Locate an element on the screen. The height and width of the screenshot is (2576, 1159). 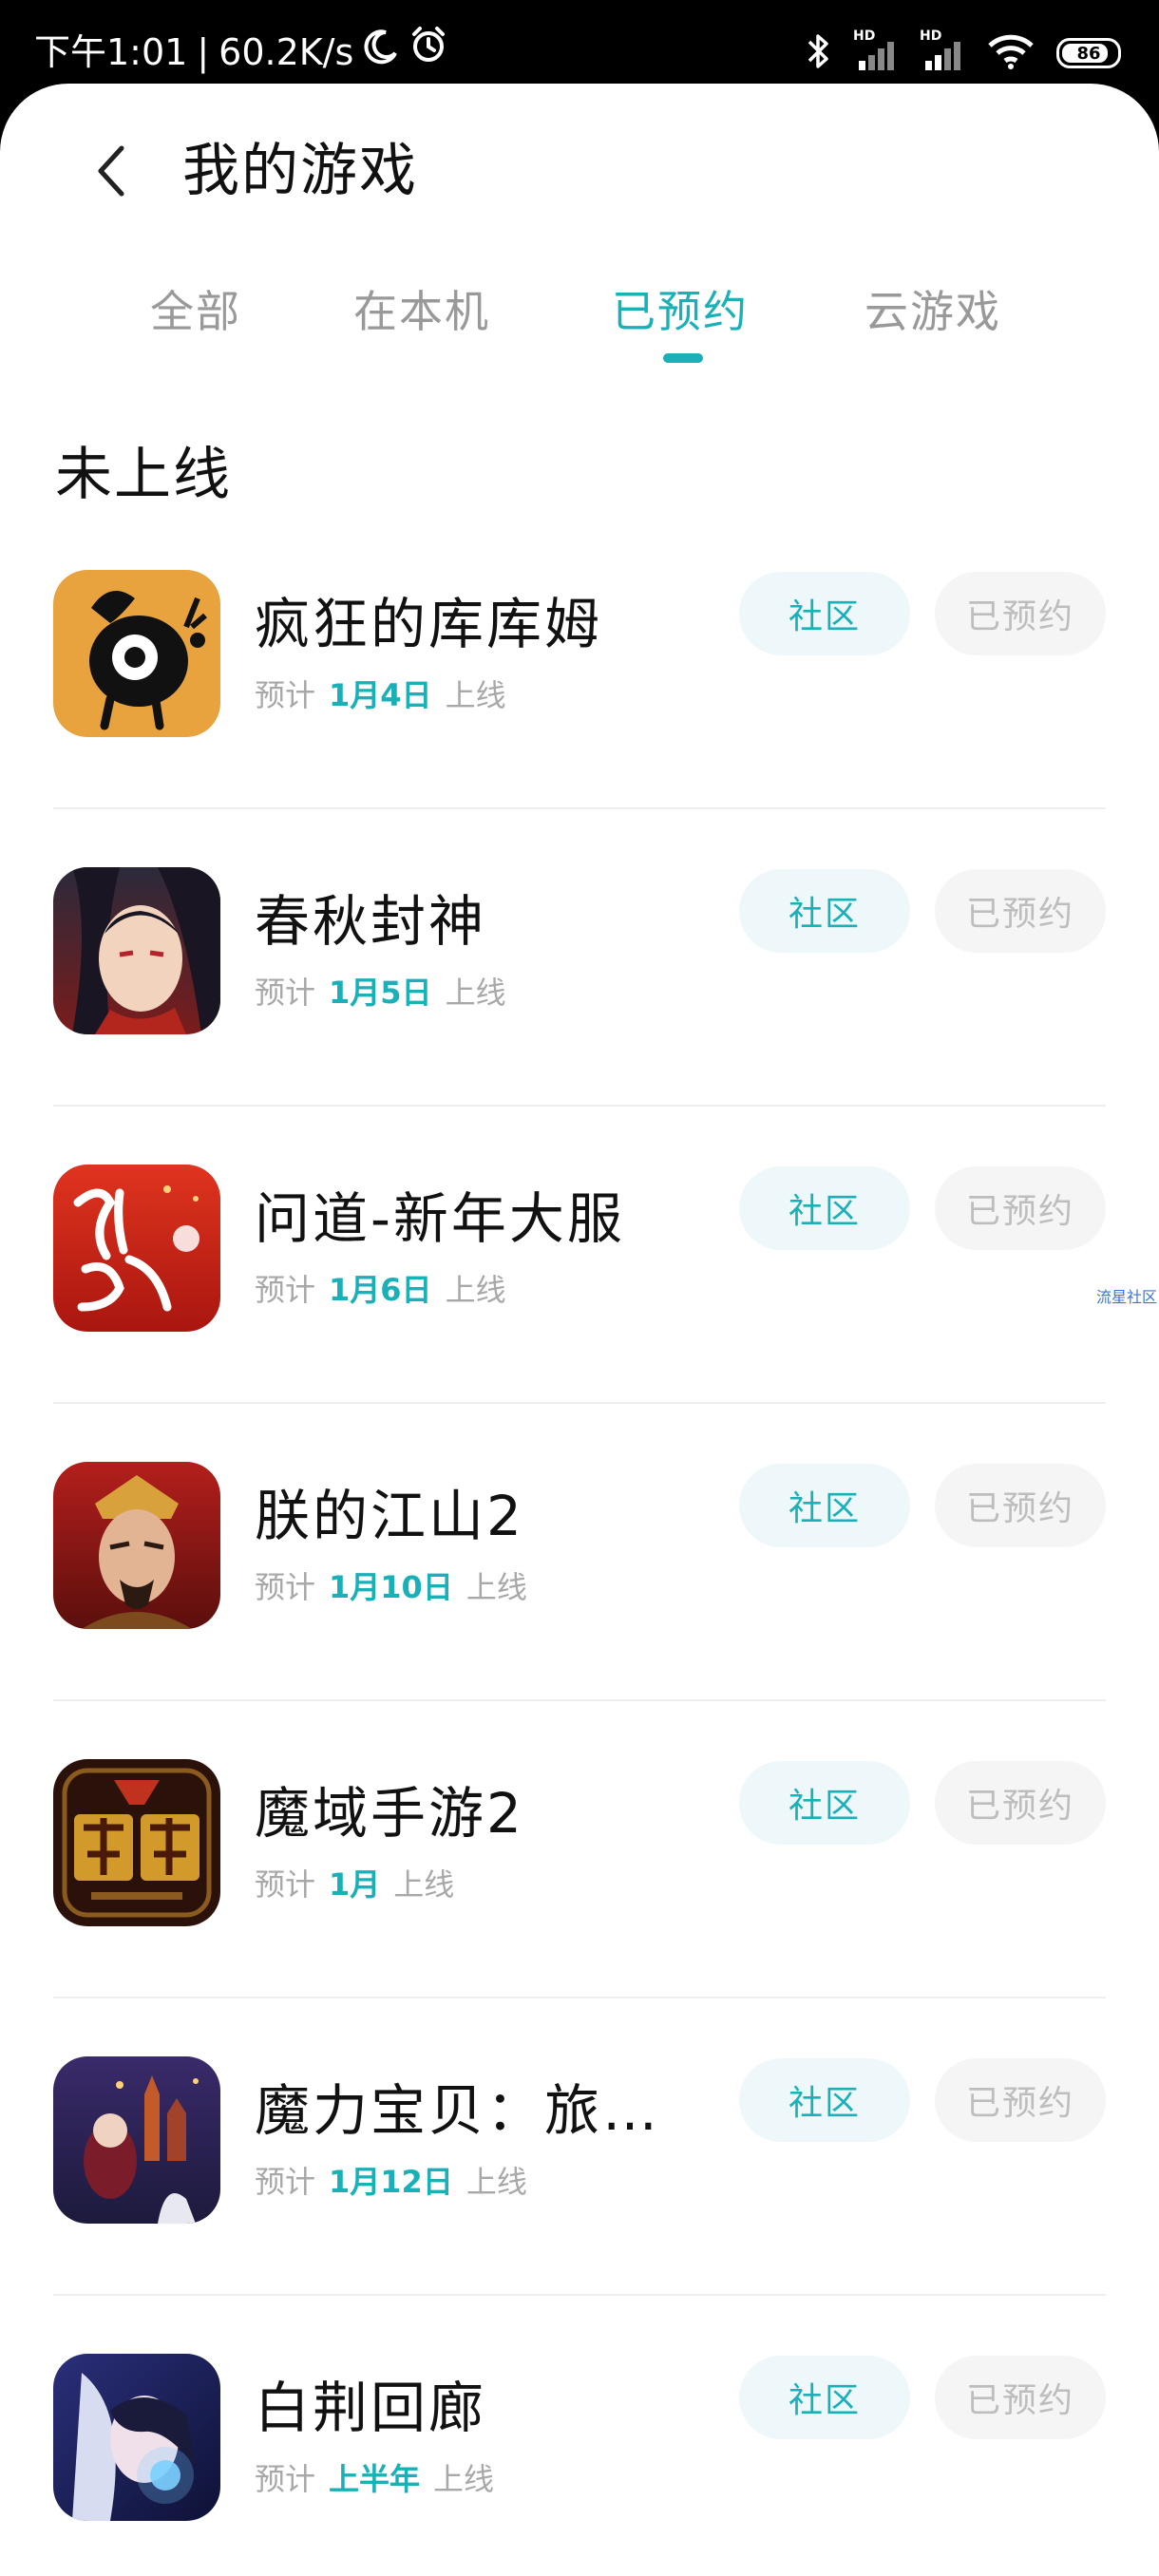
bluetooth-icon is located at coordinates (819, 53).